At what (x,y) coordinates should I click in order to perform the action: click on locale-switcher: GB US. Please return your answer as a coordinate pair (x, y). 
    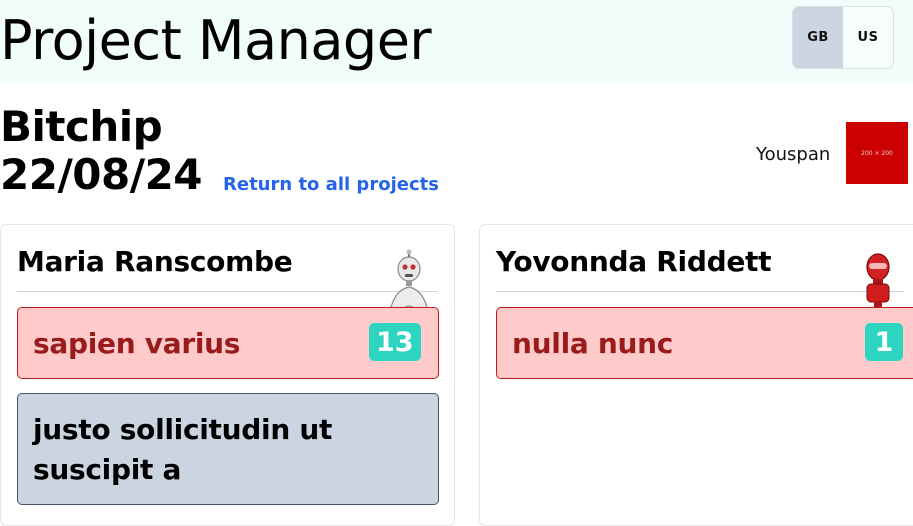
    Looking at the image, I should click on (843, 37).